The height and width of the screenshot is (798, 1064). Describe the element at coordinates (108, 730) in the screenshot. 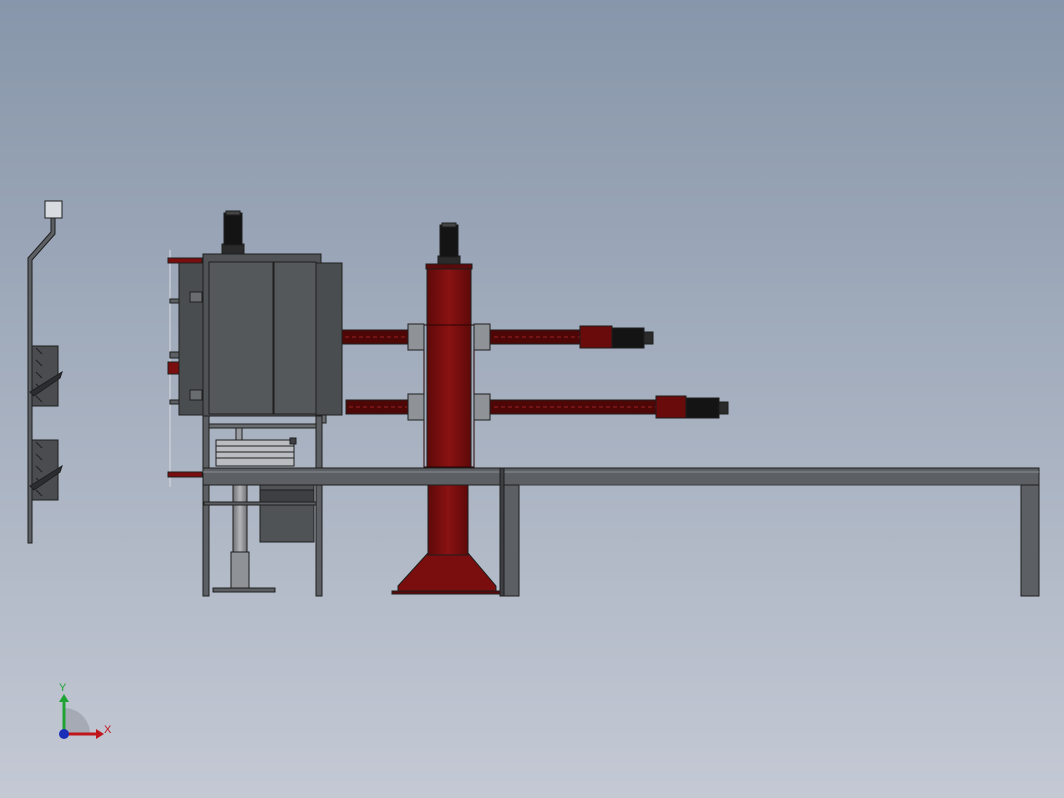

I see `triad-x-label: X` at that location.